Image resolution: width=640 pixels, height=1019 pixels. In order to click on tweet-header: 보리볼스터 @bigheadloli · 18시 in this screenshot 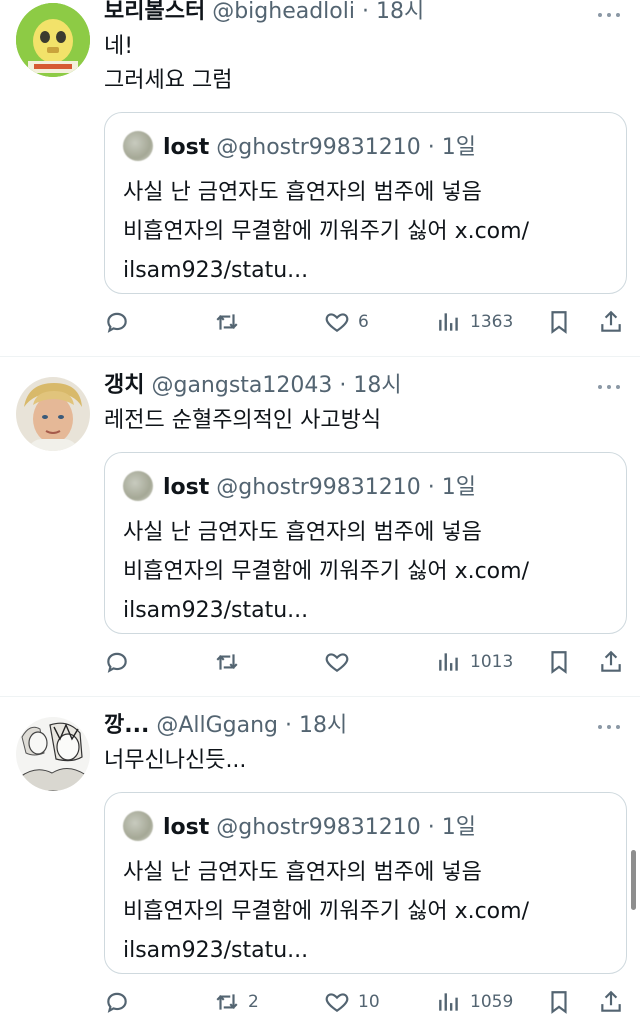, I will do `click(264, 13)`.